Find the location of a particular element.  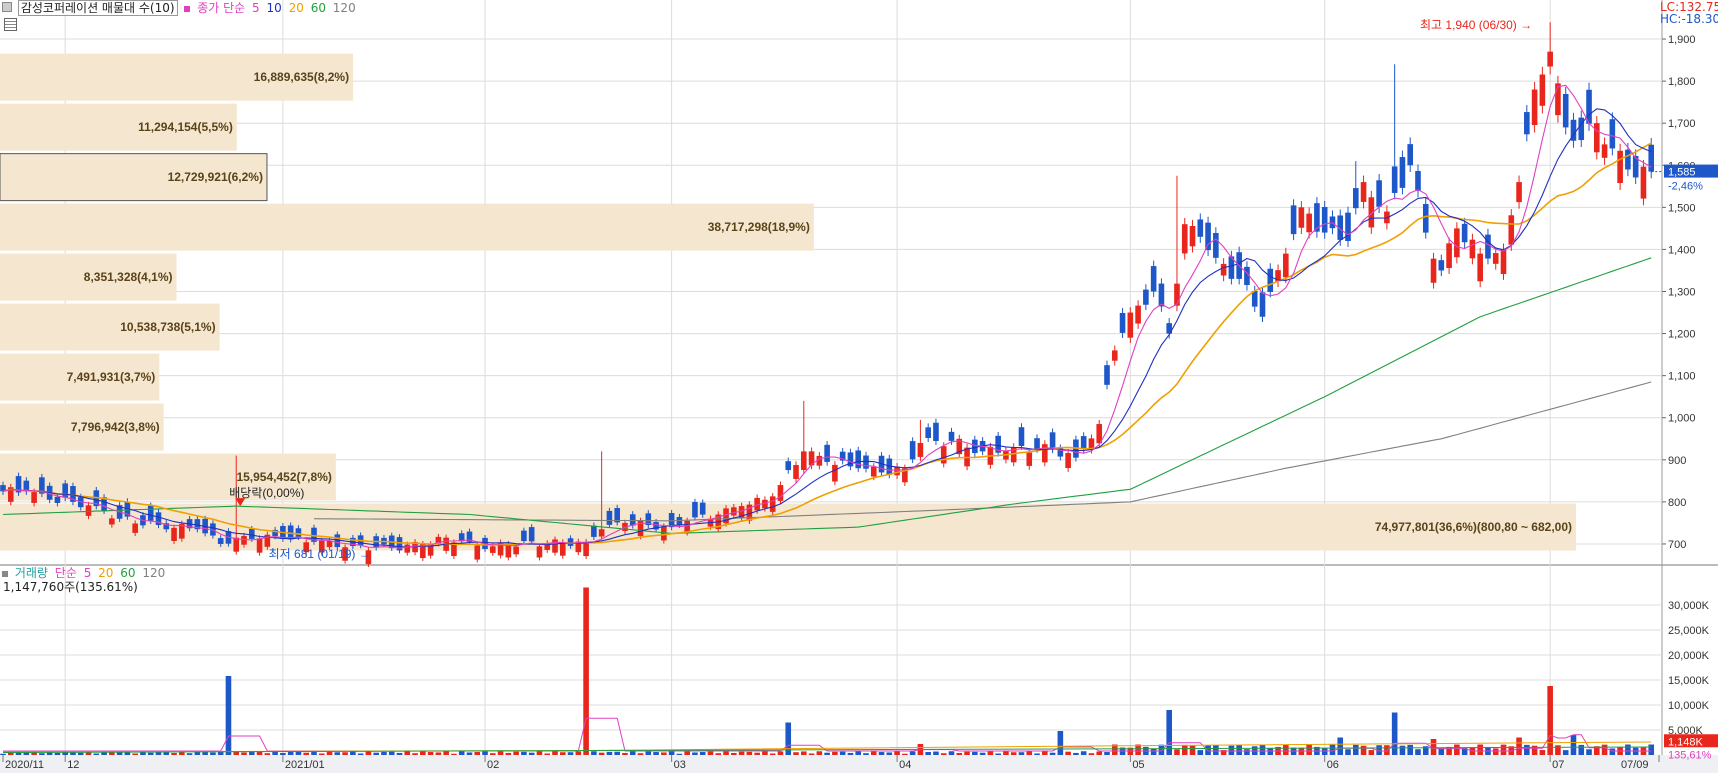

volume-profile-label: 74,977,801(36,6%)(800,80 ~ 682,00) is located at coordinates (1473, 527).